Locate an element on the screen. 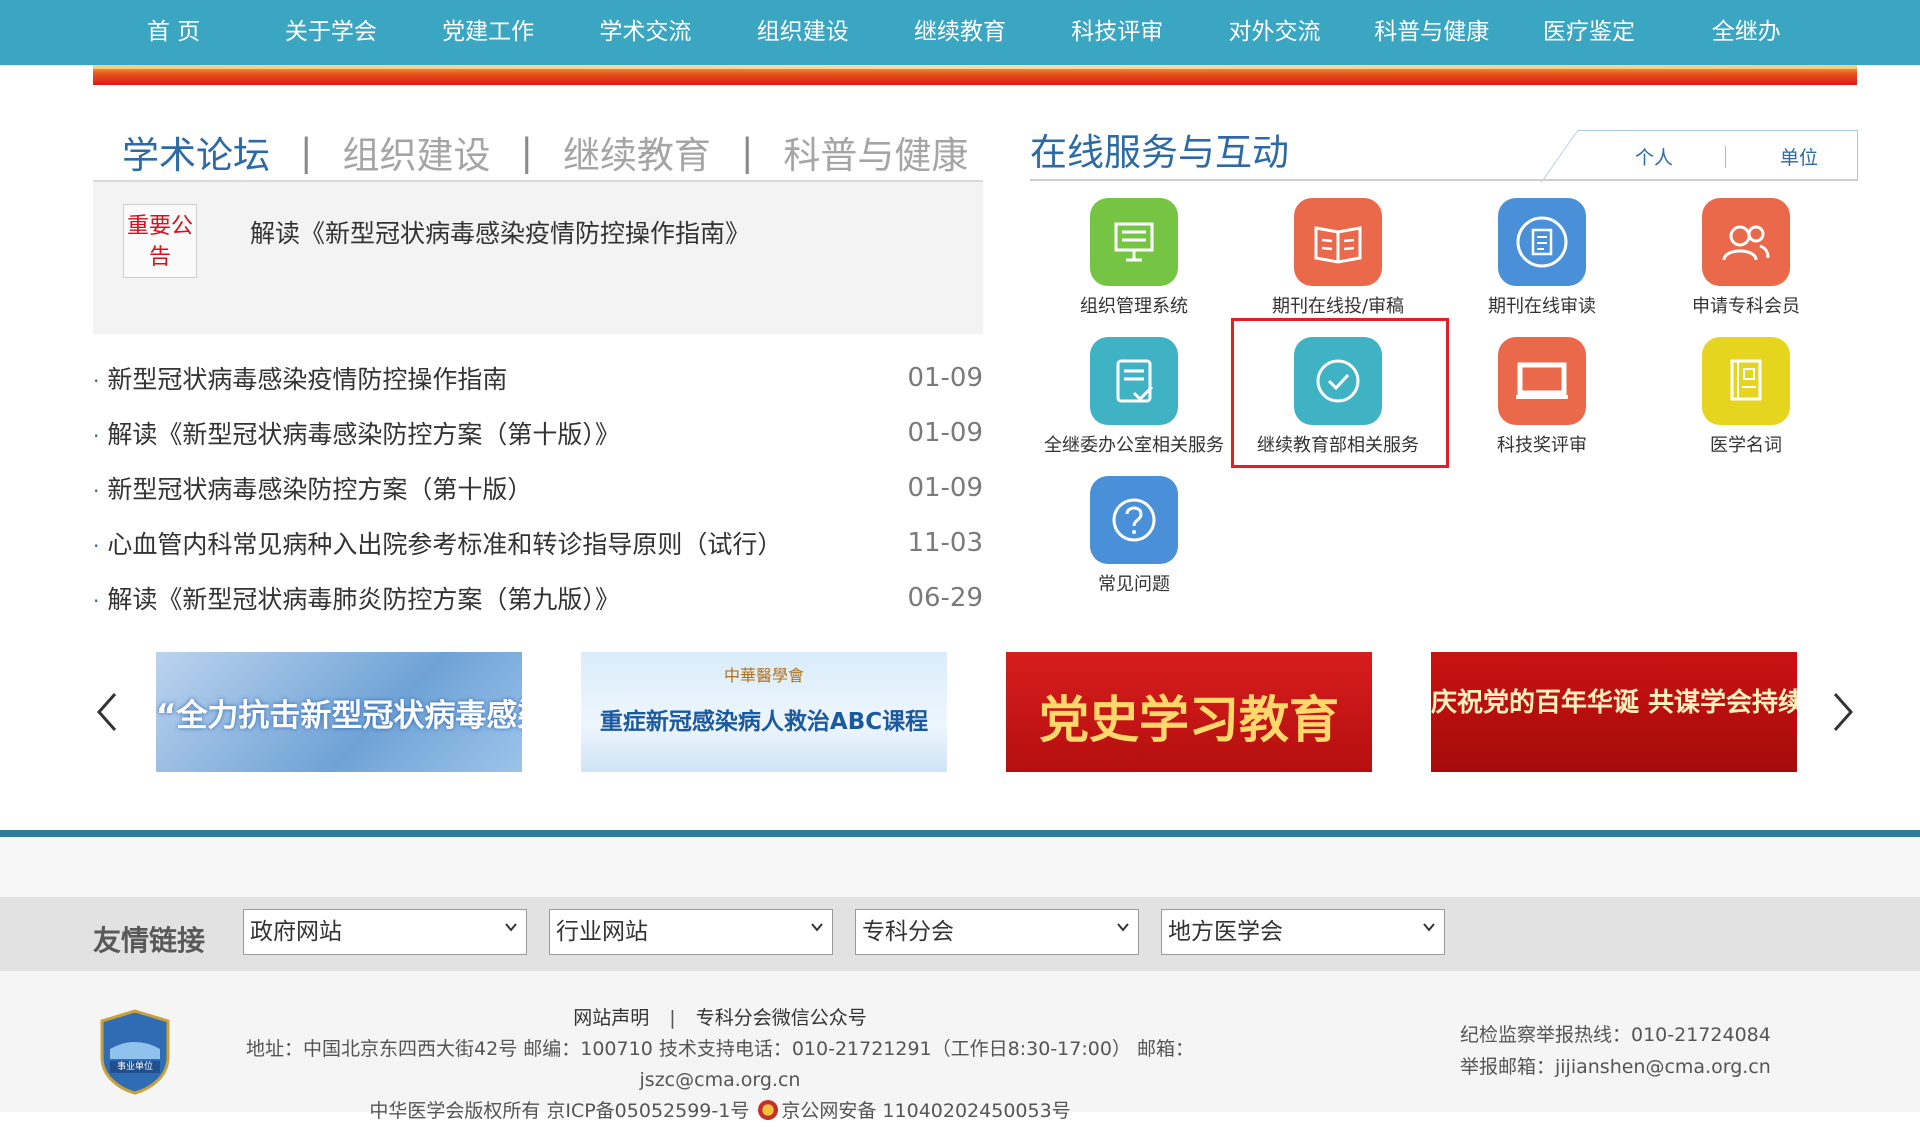 This screenshot has height=1127, width=1920. nav-item: 首 页 is located at coordinates (173, 32).